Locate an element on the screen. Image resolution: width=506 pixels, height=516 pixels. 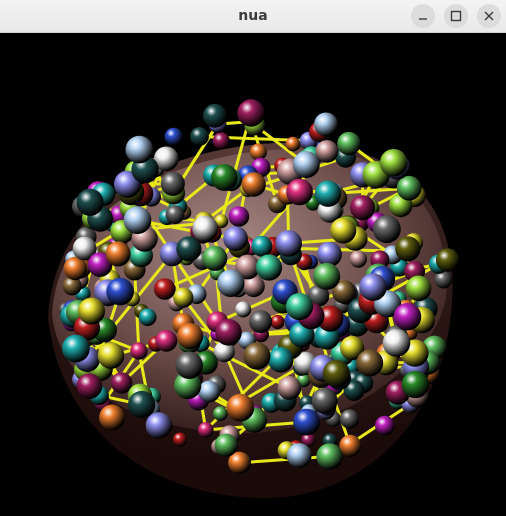
minimize-button is located at coordinates (423, 16).